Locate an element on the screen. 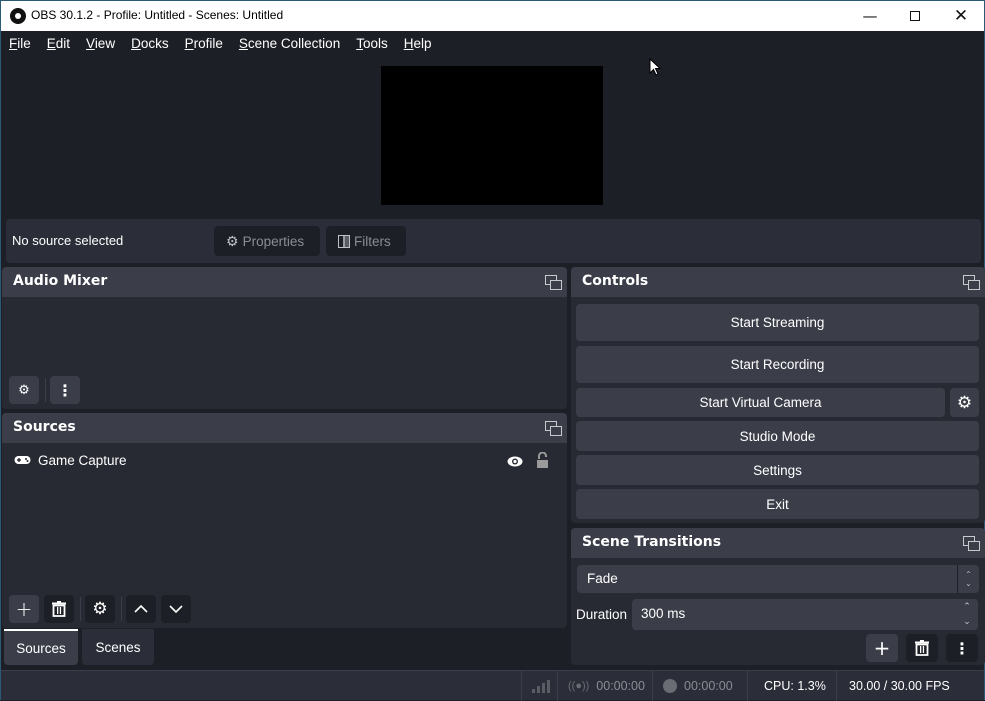  filters-label: Filters is located at coordinates (372, 241).